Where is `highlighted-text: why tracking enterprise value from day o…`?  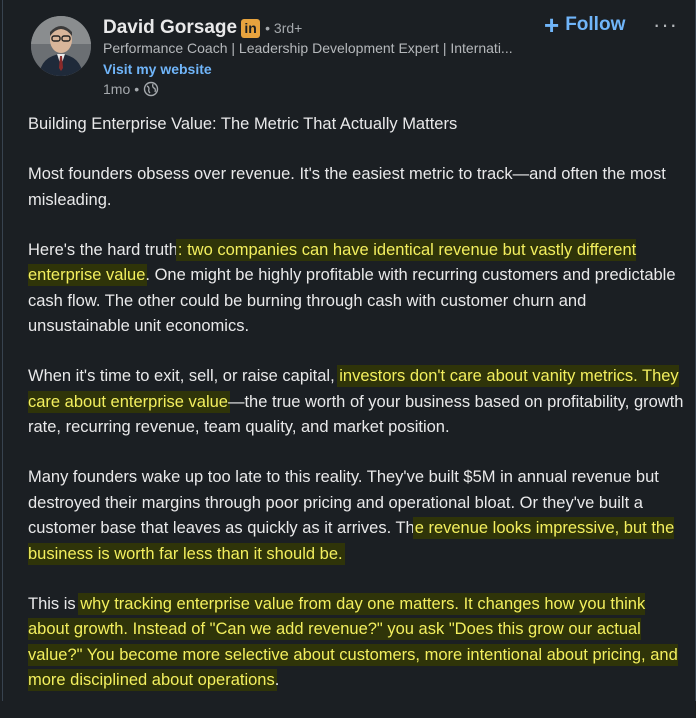 highlighted-text: why tracking enterprise value from day o… is located at coordinates (353, 641).